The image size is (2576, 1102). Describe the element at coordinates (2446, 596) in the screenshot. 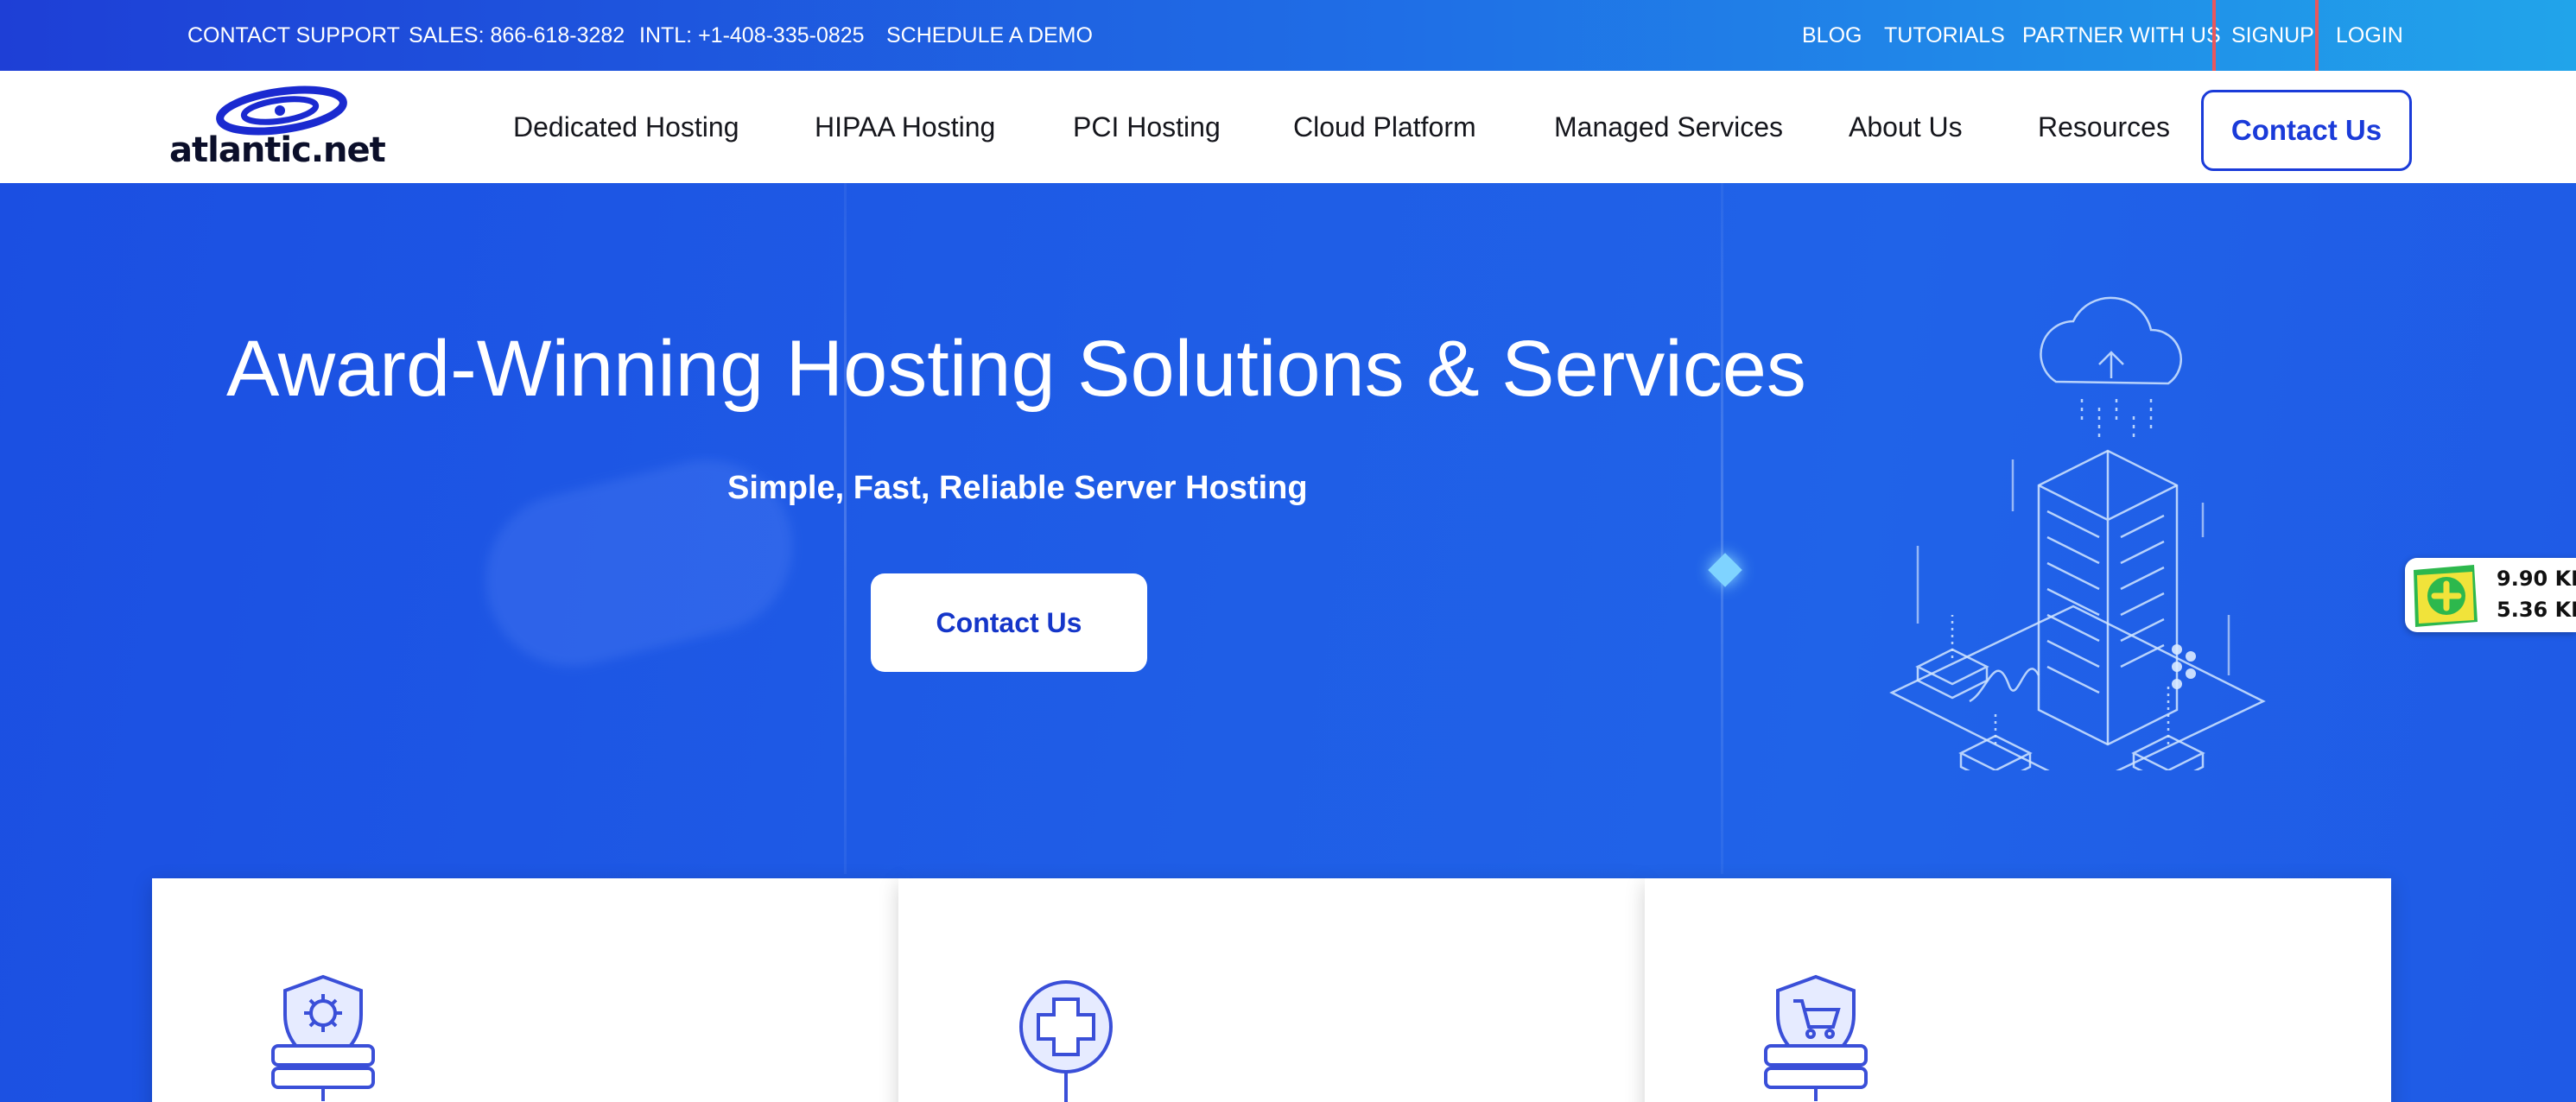

I see `speed-meter-plus-icon` at that location.